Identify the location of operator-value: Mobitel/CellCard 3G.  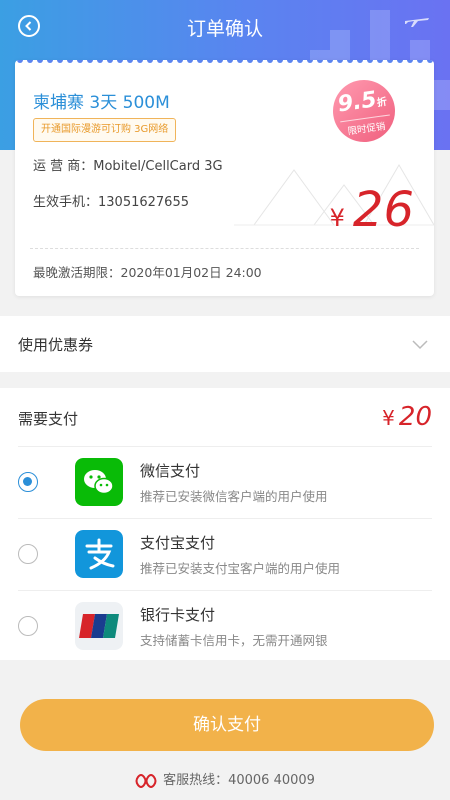
(158, 166).